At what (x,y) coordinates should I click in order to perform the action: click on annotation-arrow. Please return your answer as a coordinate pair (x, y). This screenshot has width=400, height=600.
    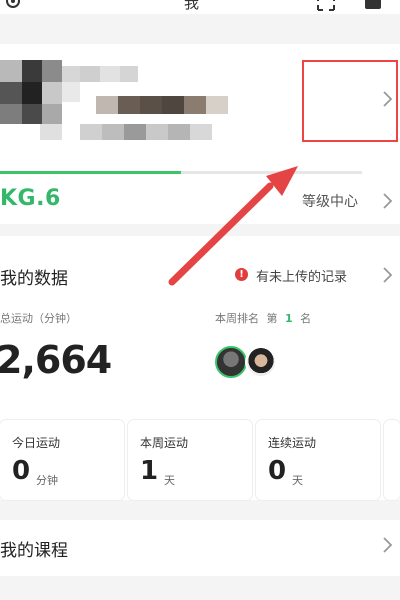
    Looking at the image, I should click on (233, 226).